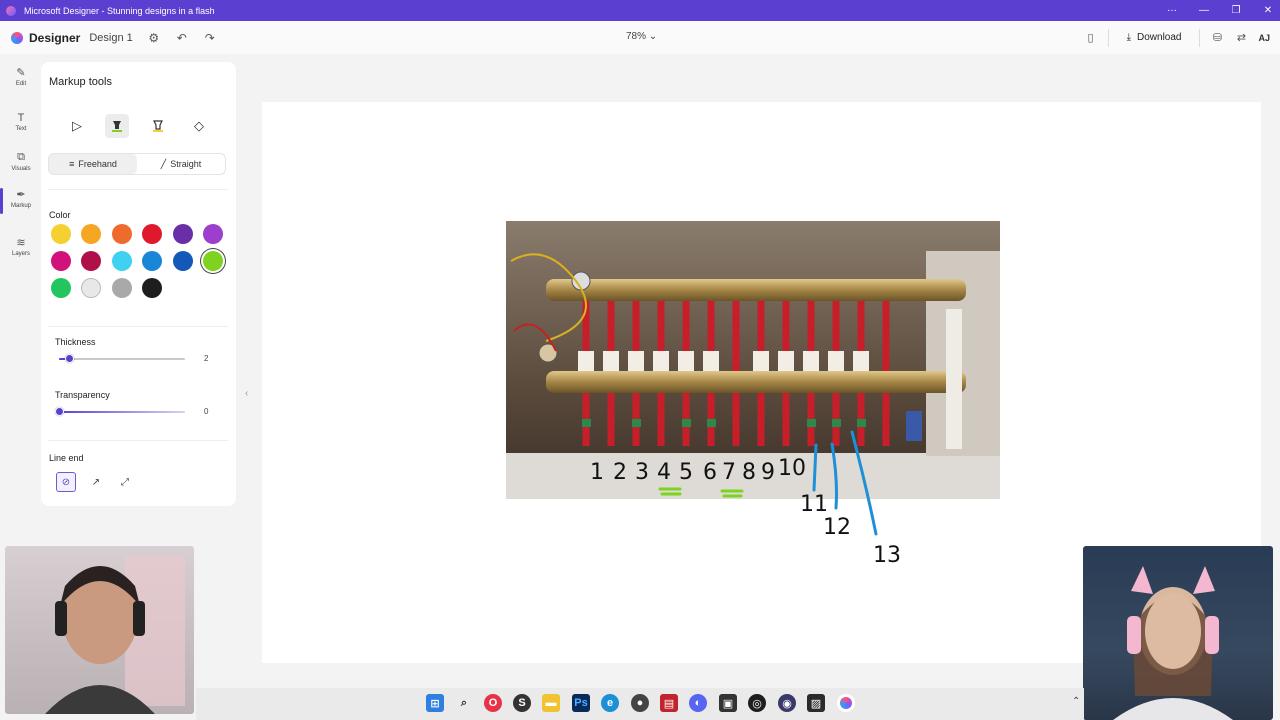 This screenshot has width=1280, height=720. What do you see at coordinates (21, 161) in the screenshot?
I see `rail-item-visuals: ⧉ Visuals` at bounding box center [21, 161].